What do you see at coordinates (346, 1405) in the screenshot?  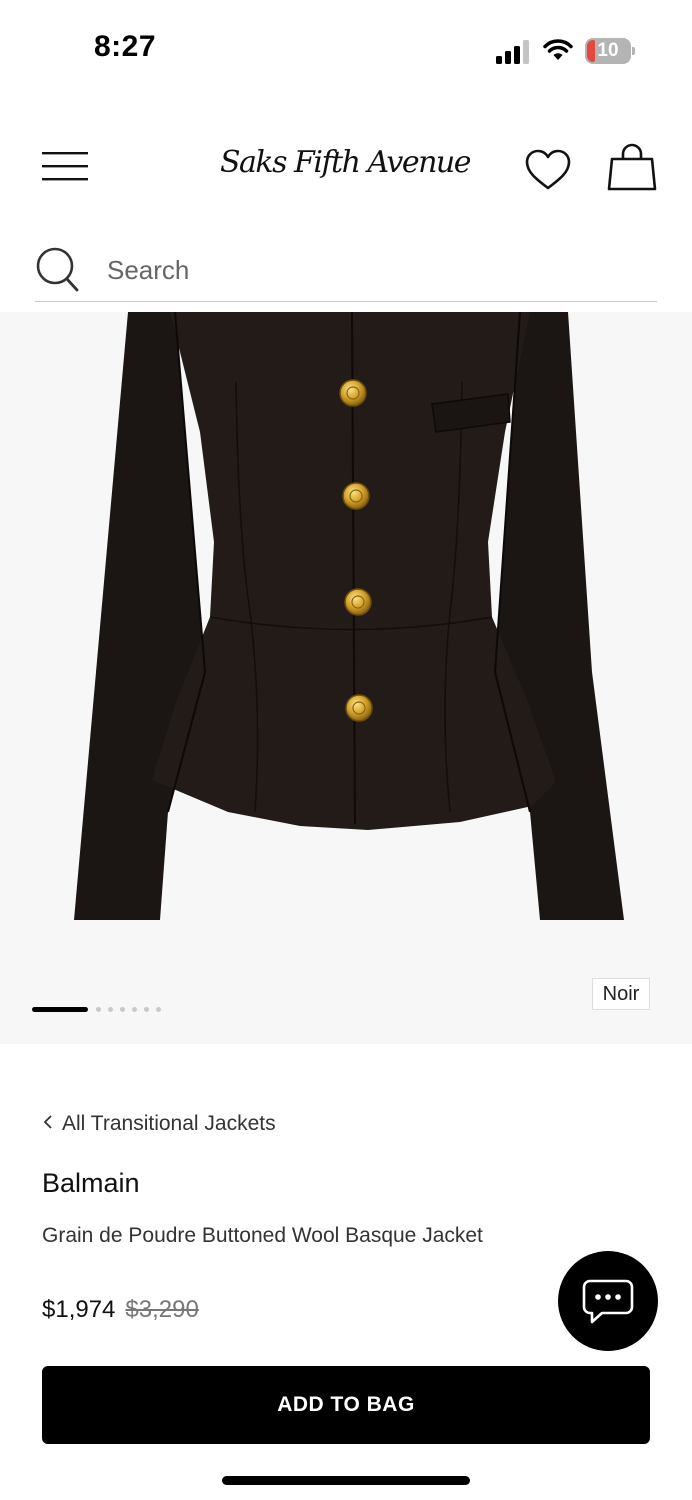 I see `add-to-bag-button: ADD TO BAG` at bounding box center [346, 1405].